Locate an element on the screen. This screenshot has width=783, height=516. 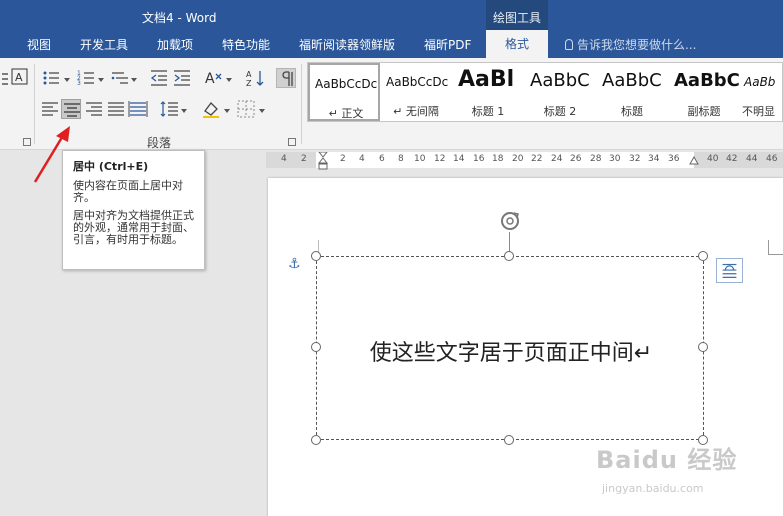
ruler-tick: 22 is located at coordinates (537, 159).